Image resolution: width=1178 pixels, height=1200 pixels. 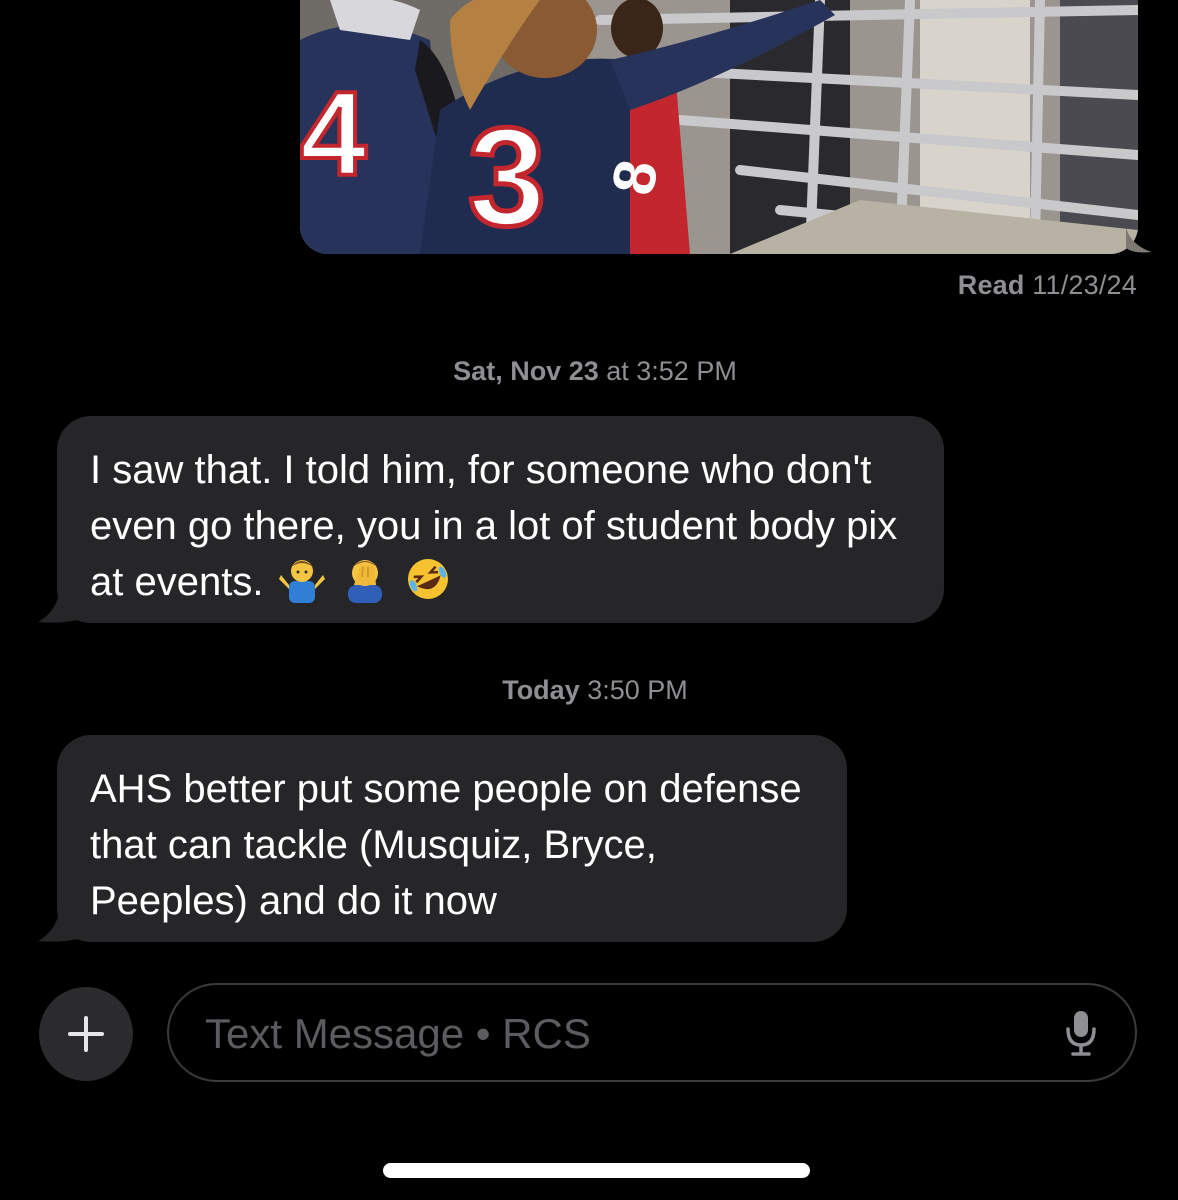 What do you see at coordinates (427, 579) in the screenshot?
I see `rolling-on-floor-laughing-emoji` at bounding box center [427, 579].